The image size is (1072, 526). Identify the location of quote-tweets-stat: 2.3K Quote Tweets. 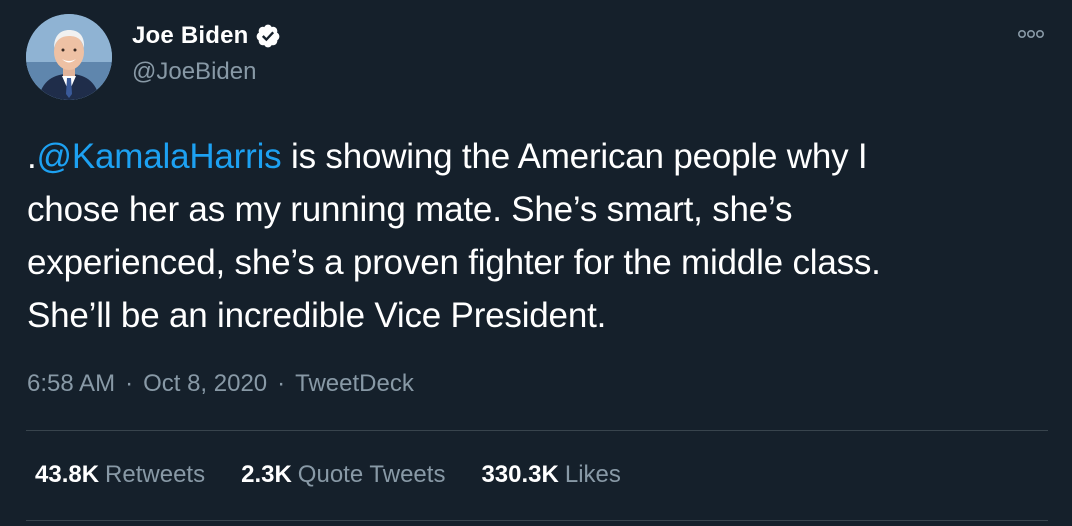
(343, 475).